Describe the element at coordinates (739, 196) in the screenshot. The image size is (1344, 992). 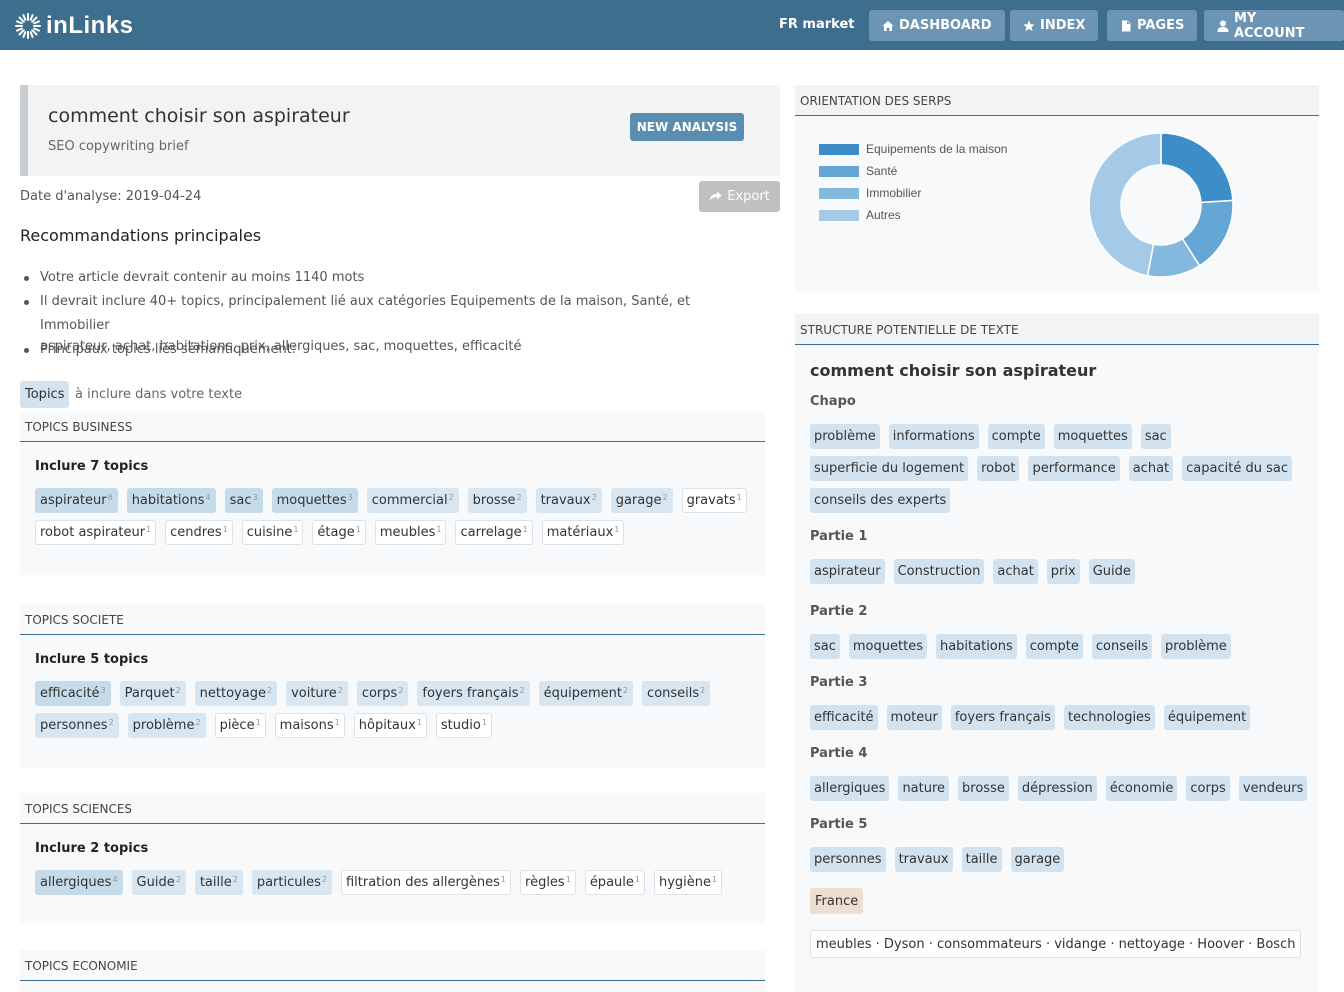
I see `export-button: Export` at that location.